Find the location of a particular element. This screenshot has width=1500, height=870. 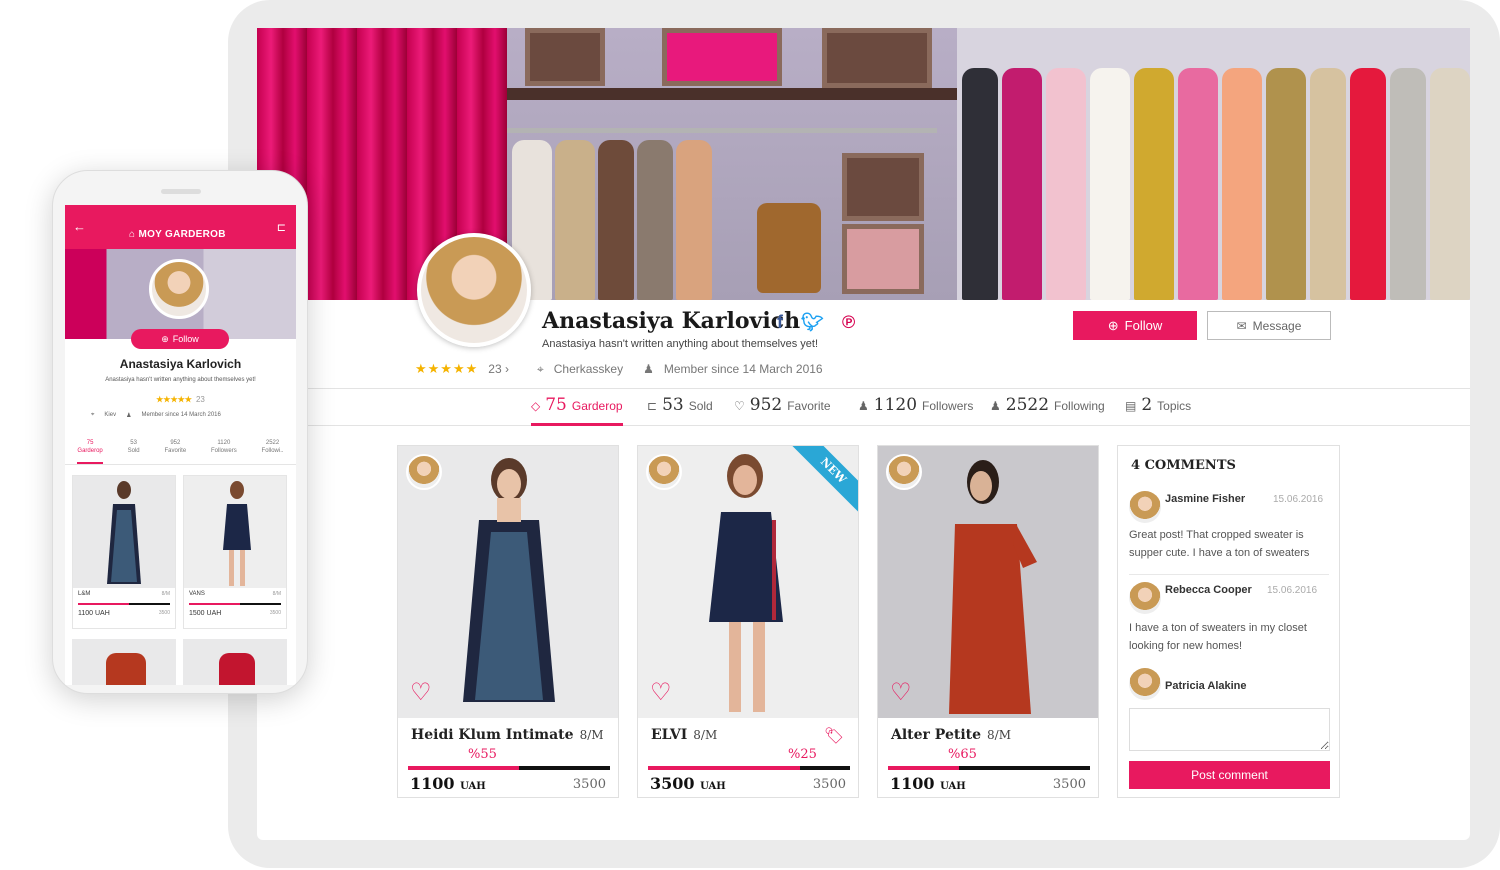

message-label: Message is located at coordinates (1277, 325).